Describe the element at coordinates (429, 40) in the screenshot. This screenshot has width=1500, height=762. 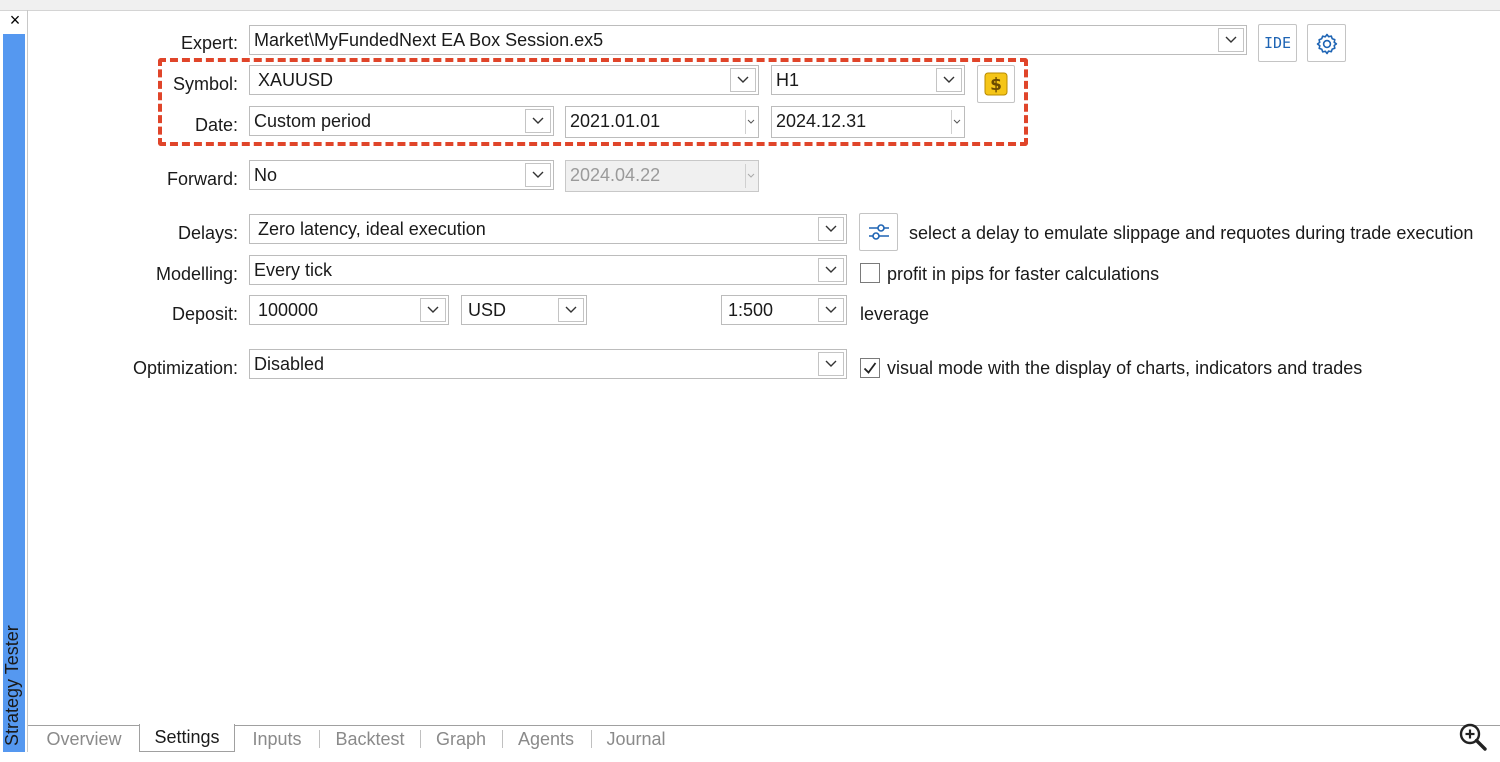
I see `expert-value: Market\MyFundedNext EA Box Session.ex5` at that location.